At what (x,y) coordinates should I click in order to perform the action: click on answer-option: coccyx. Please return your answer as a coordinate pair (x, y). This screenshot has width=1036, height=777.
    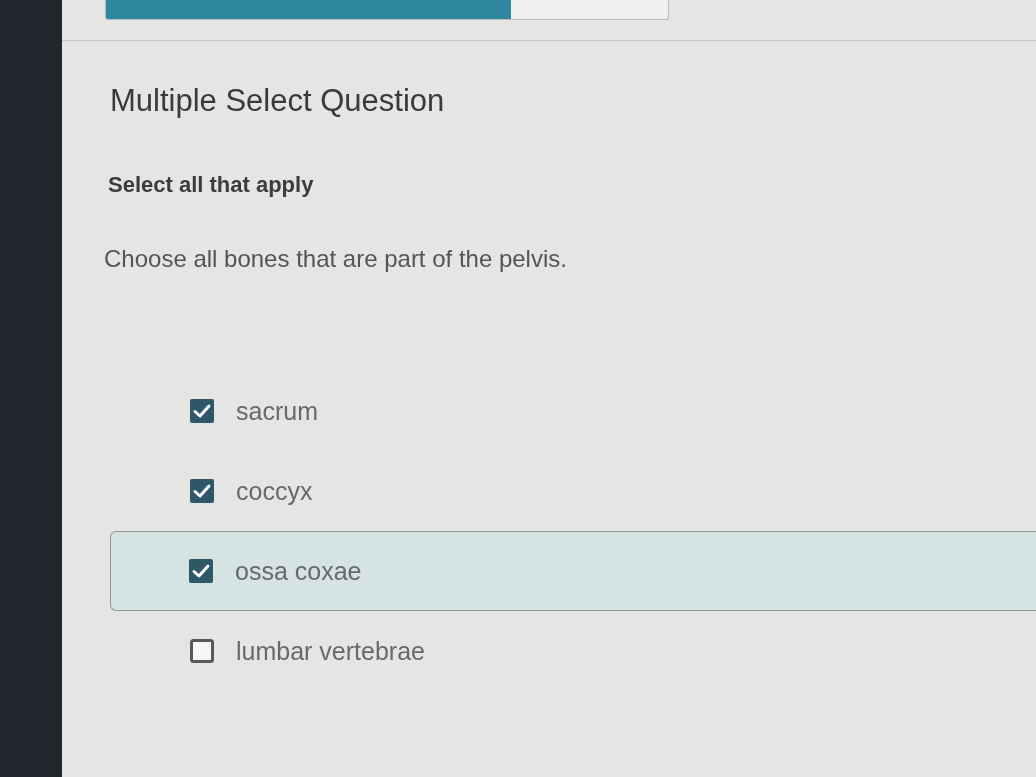
    Looking at the image, I should click on (251, 491).